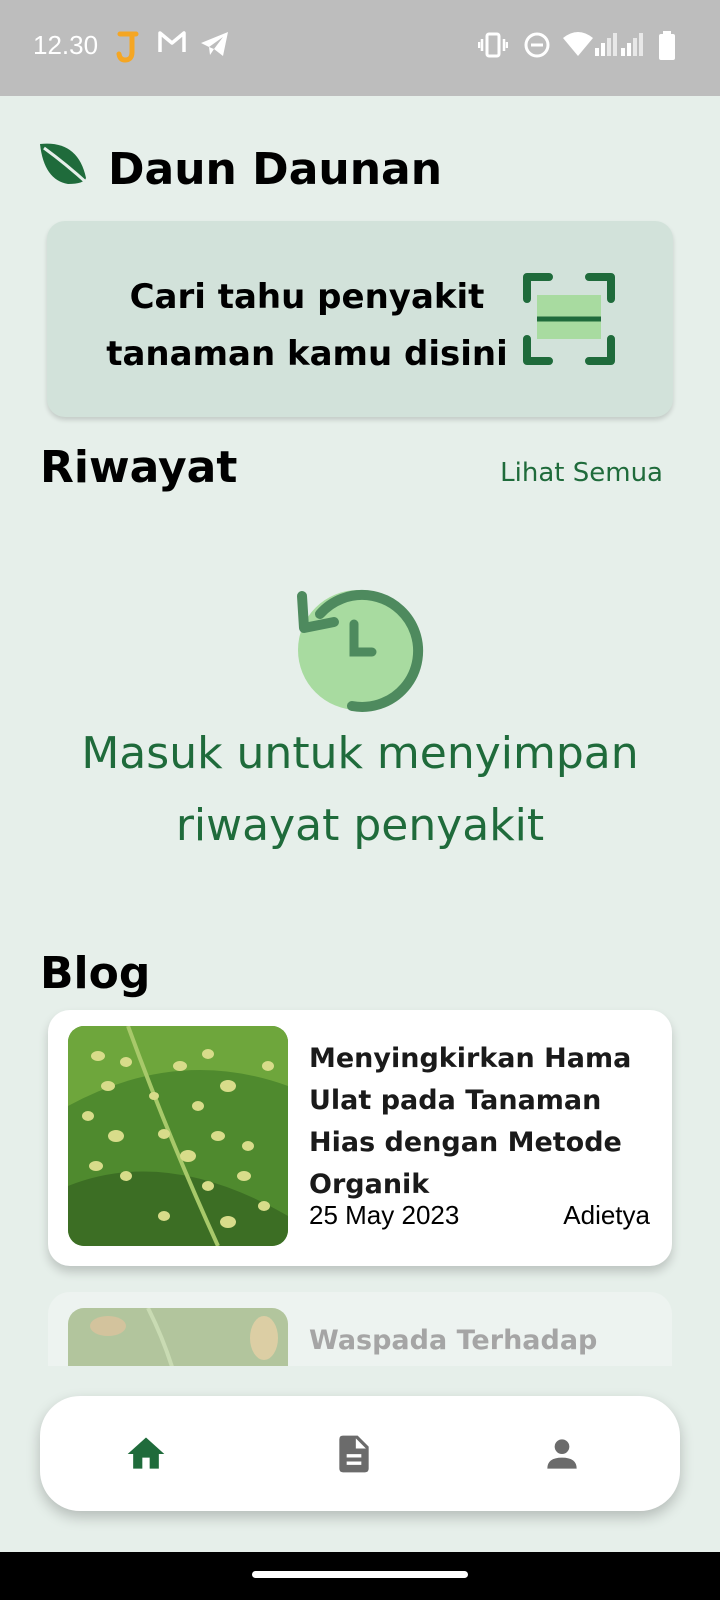  What do you see at coordinates (562, 1454) in the screenshot?
I see `profile-icon` at bounding box center [562, 1454].